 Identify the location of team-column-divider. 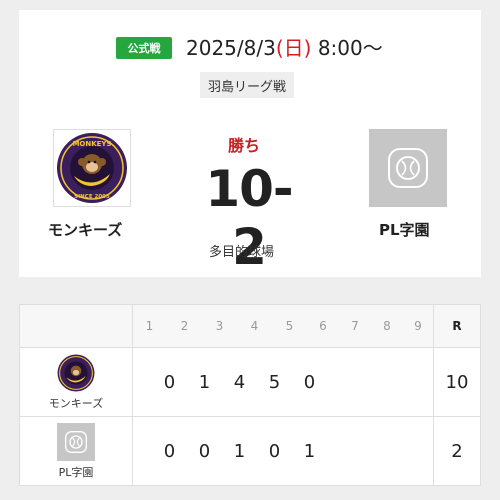
(132, 395).